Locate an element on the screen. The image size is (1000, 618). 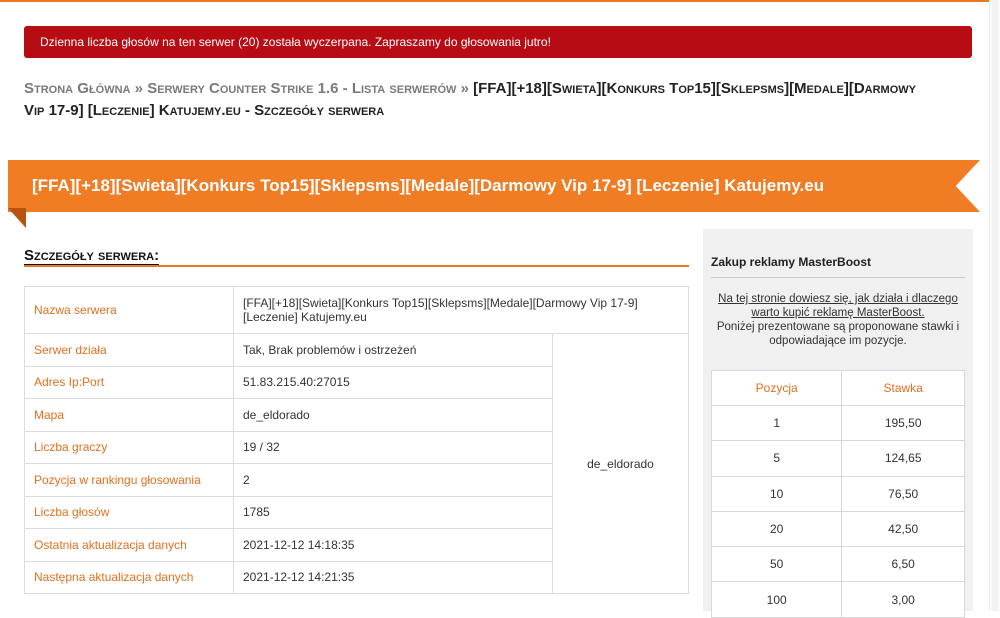
details-heading: Szczegóły serwera: is located at coordinates (356, 257).